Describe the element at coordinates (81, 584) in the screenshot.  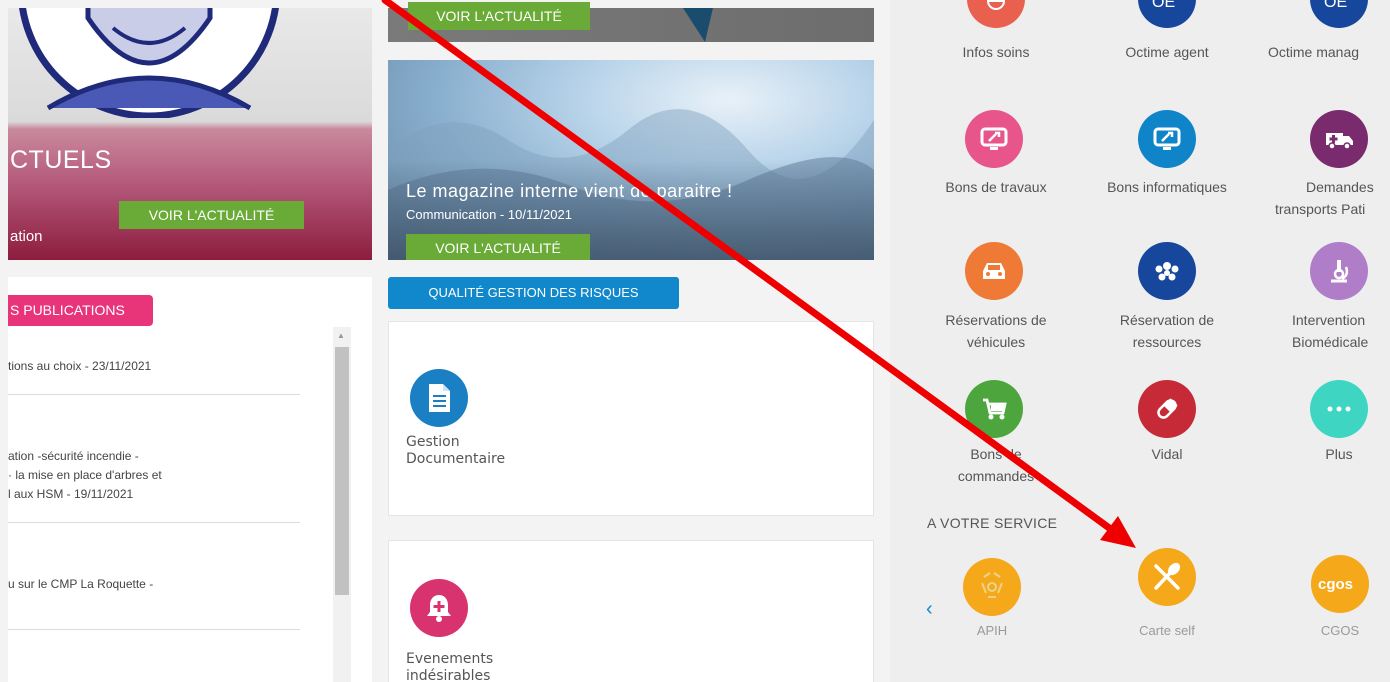
I see `publication-line: u sur le CMP La Roquette -` at that location.